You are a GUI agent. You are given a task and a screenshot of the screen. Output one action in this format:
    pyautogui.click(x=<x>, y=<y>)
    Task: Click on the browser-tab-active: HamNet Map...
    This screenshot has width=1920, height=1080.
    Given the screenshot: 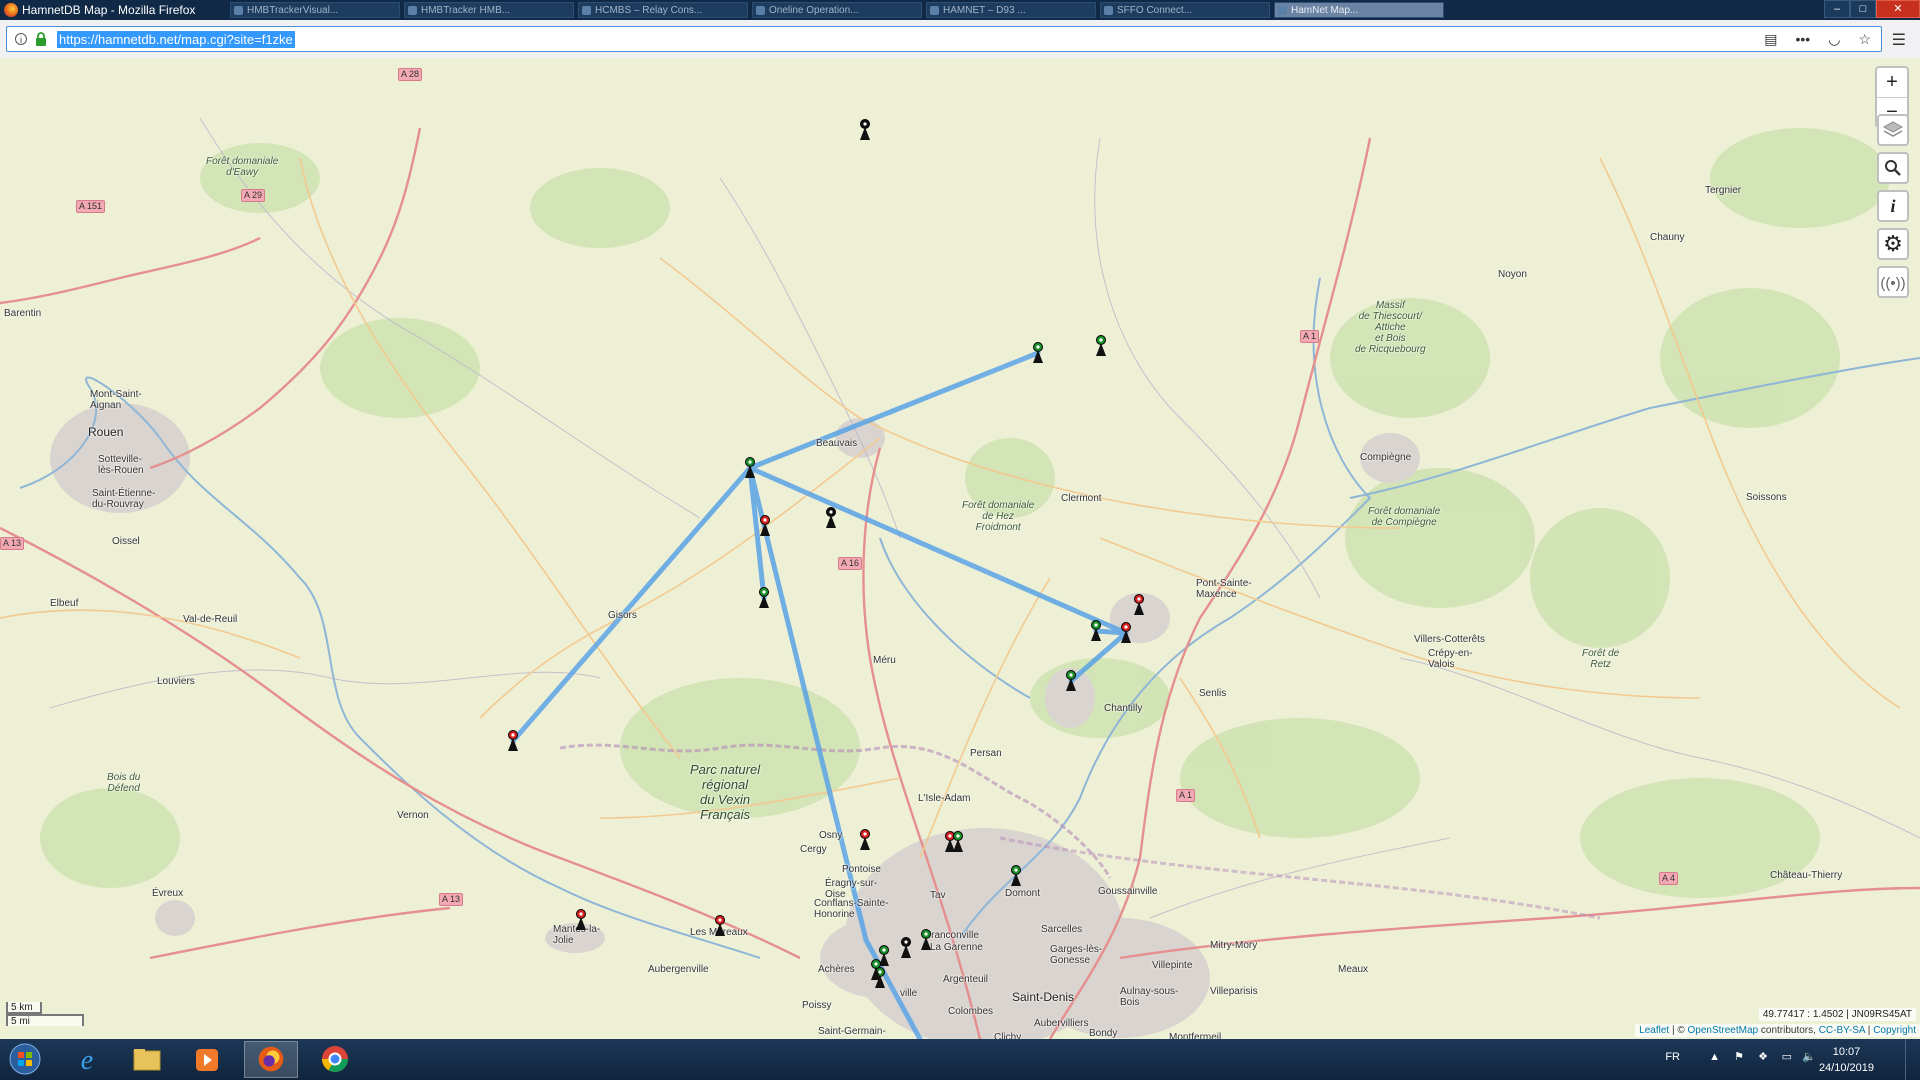 What is the action you would take?
    pyautogui.click(x=1359, y=10)
    